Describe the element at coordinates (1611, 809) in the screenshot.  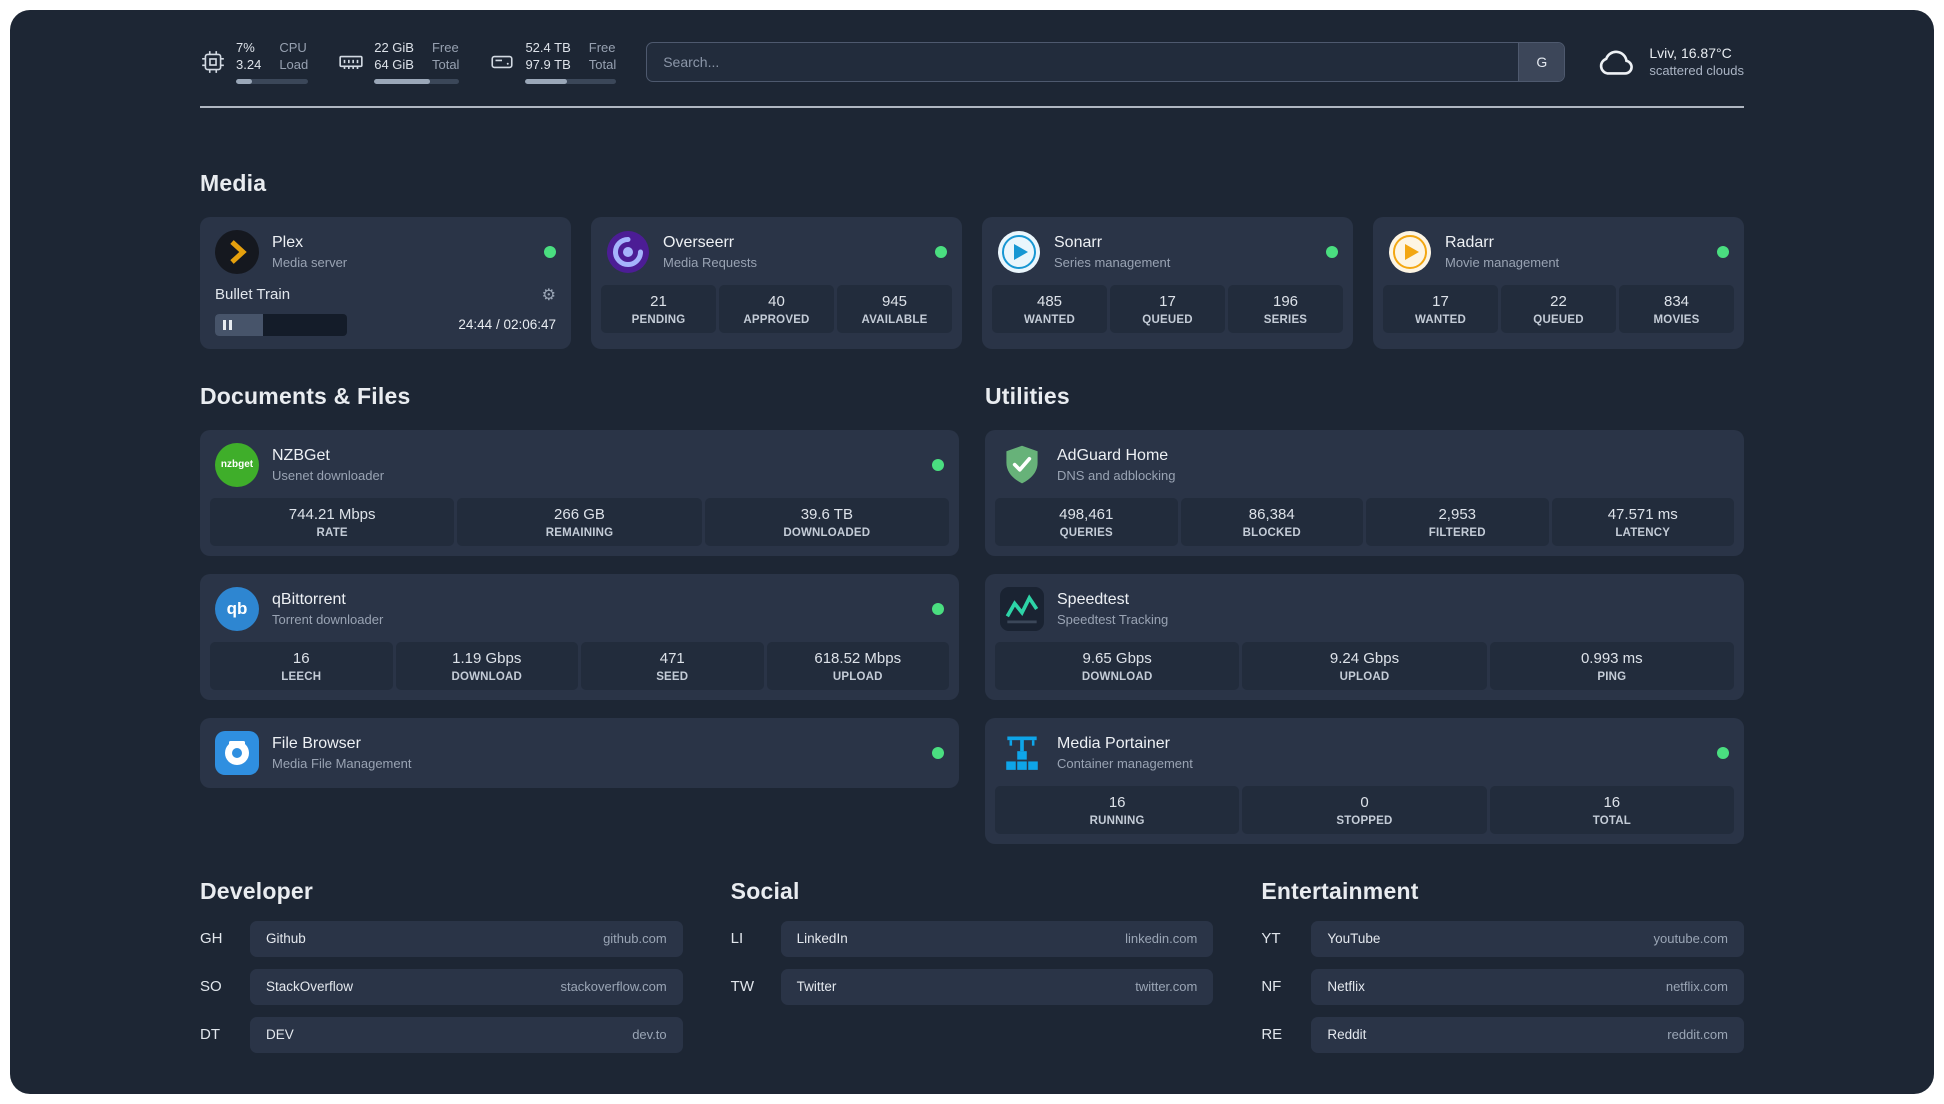
I see `stat-tile: 16 TOTAL` at that location.